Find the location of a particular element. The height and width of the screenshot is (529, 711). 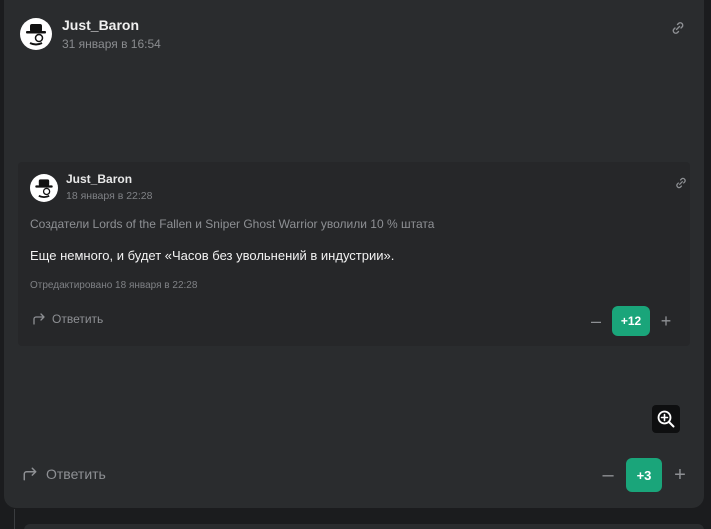

quote-score-badge: +12 is located at coordinates (631, 321).